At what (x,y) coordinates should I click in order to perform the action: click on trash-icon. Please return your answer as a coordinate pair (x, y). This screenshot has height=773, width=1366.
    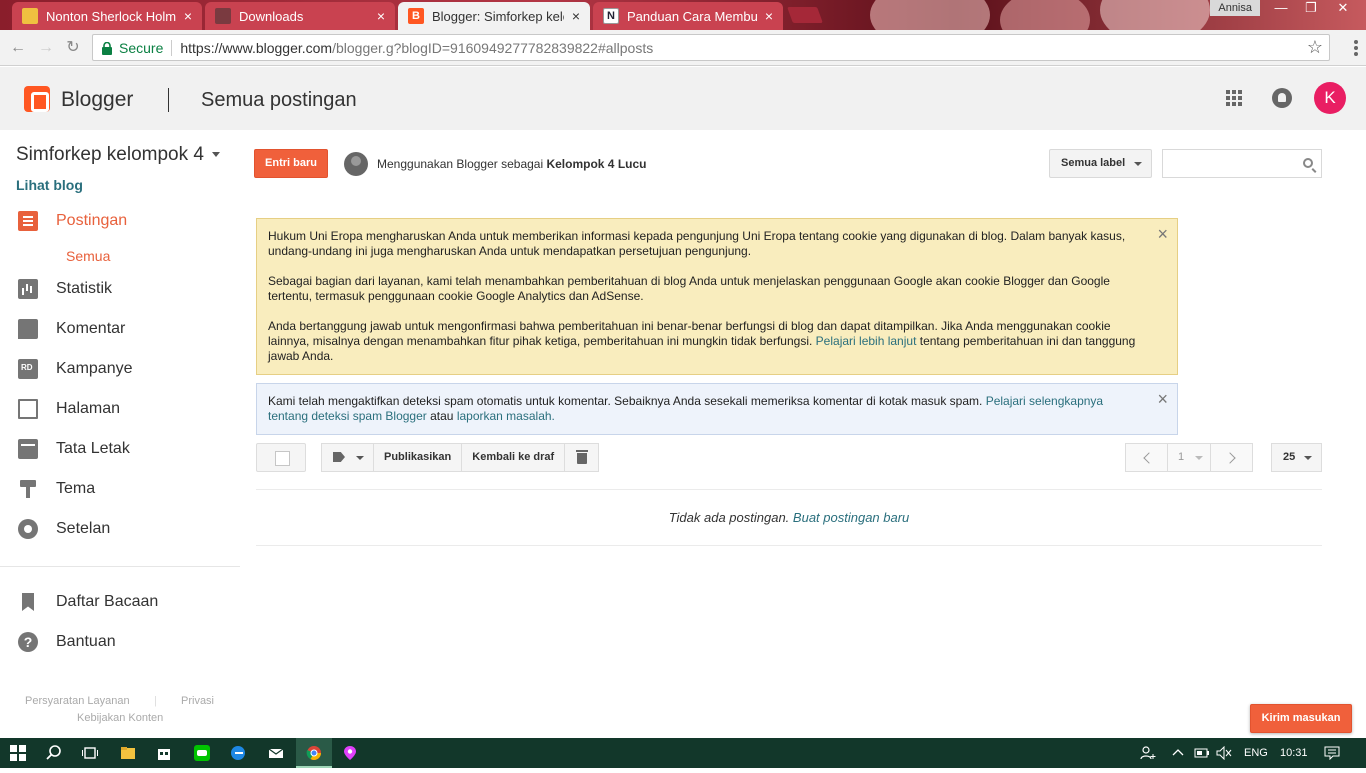
    Looking at the image, I should click on (582, 457).